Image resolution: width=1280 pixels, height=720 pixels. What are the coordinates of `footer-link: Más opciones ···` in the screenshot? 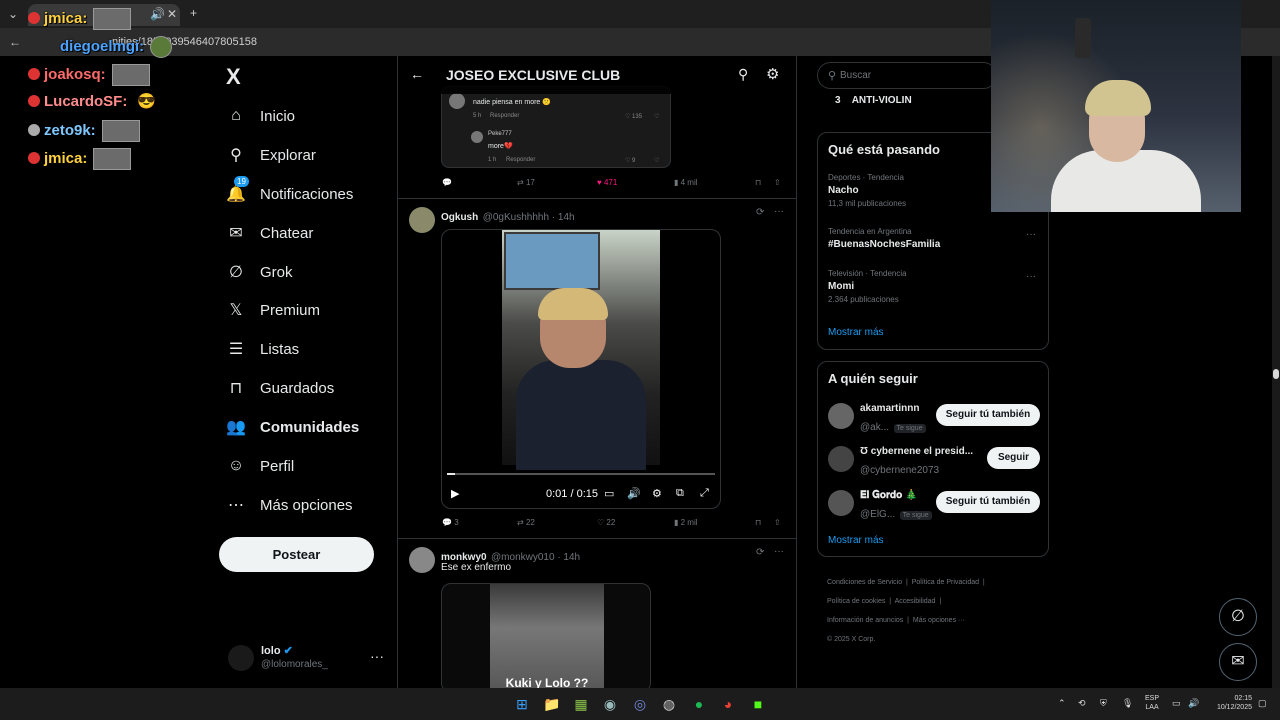 It's located at (939, 620).